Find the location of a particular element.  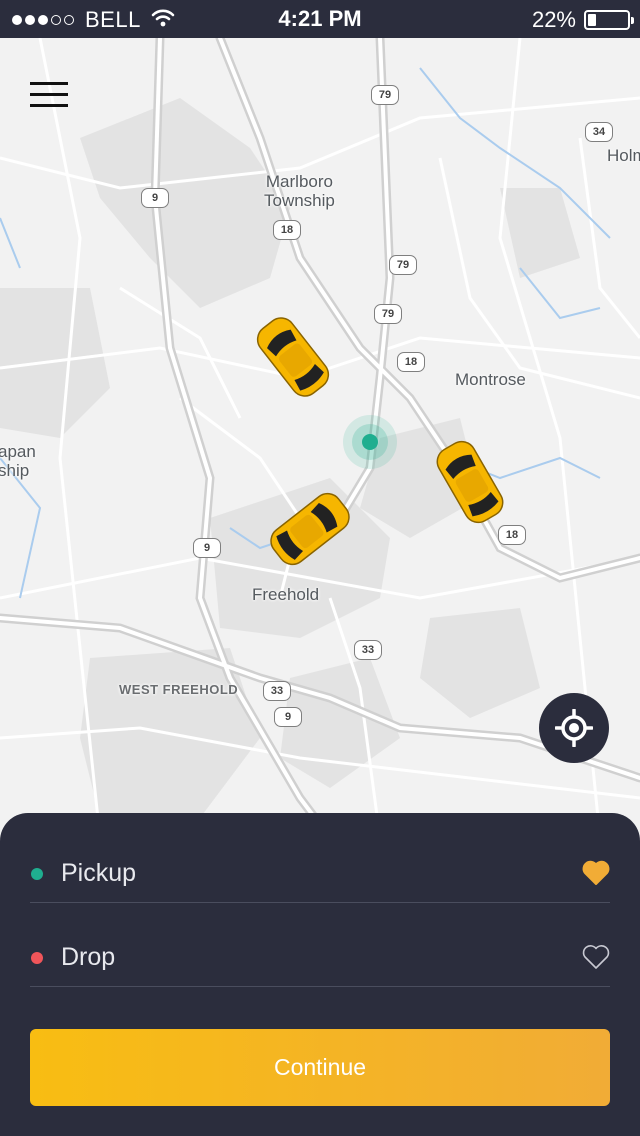

crosshair-target-icon is located at coordinates (574, 728).